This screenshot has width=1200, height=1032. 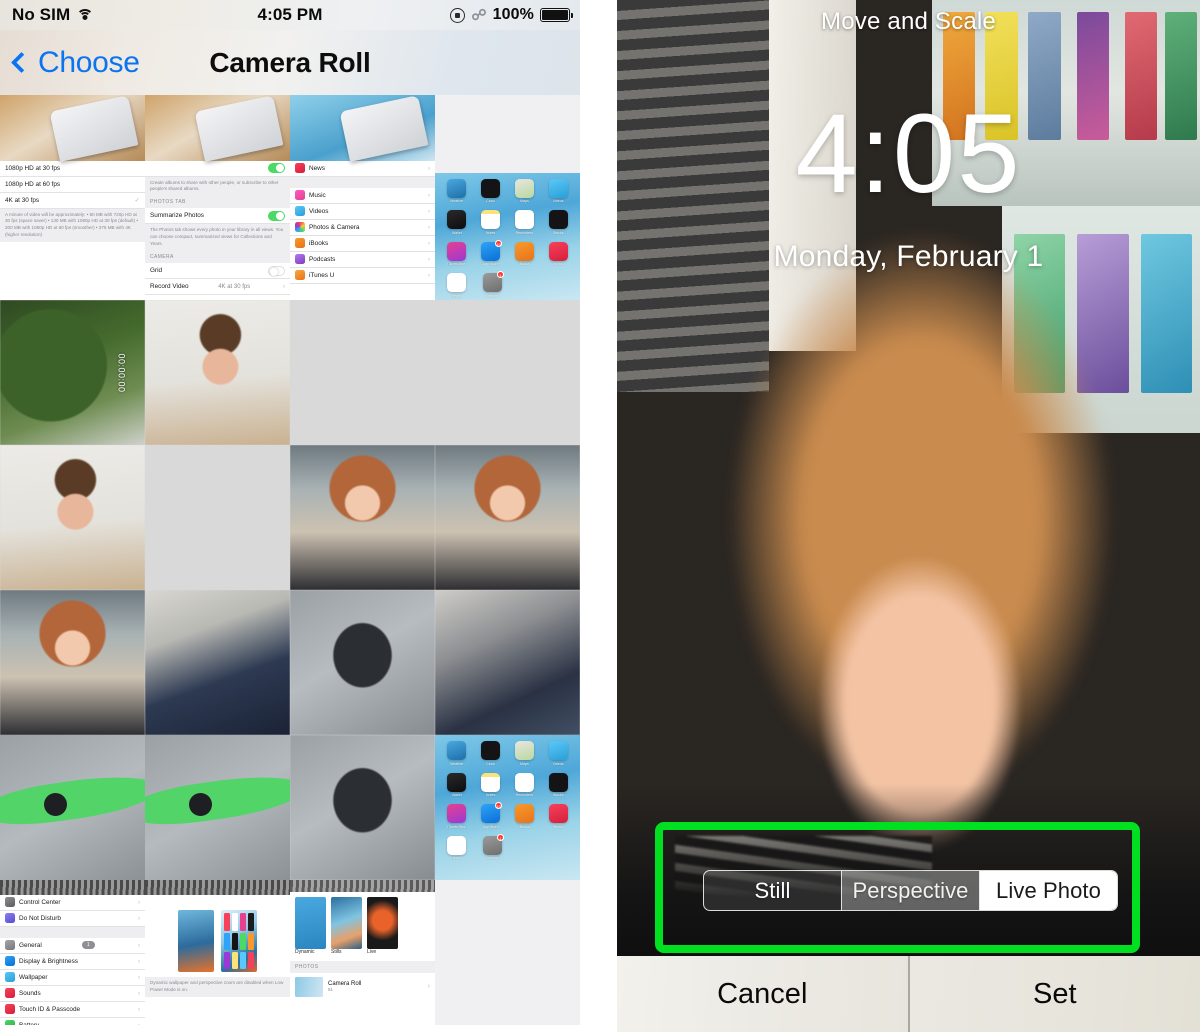 I want to click on list-item: Podcasts ›, so click(x=362, y=259).